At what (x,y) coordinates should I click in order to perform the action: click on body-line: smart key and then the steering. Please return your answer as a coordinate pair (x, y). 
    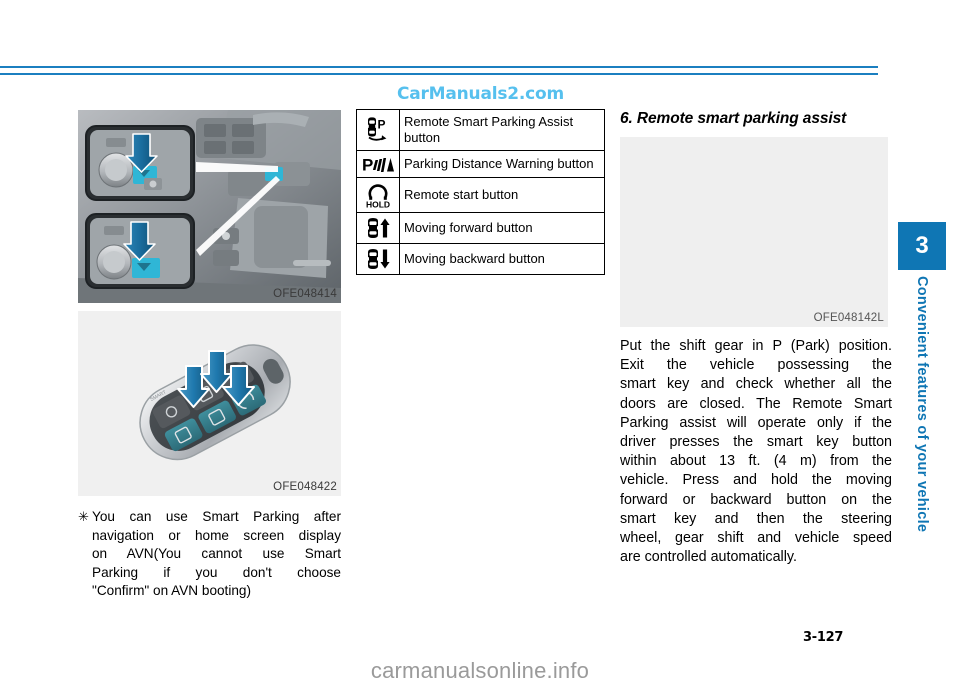
    Looking at the image, I should click on (756, 518).